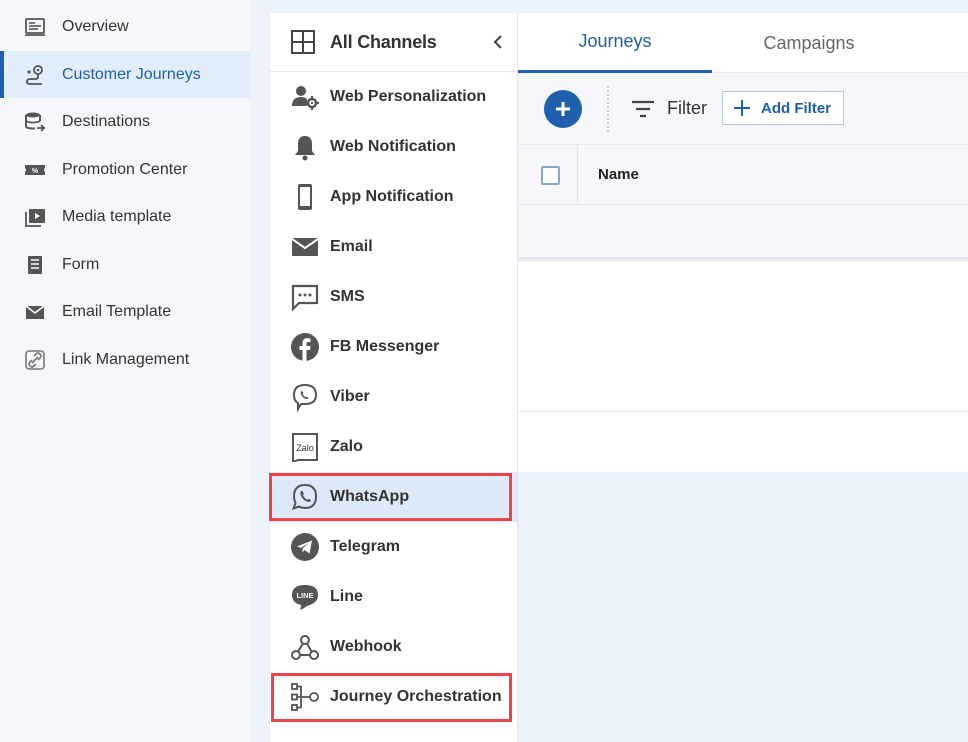  I want to click on viber-icon, so click(305, 397).